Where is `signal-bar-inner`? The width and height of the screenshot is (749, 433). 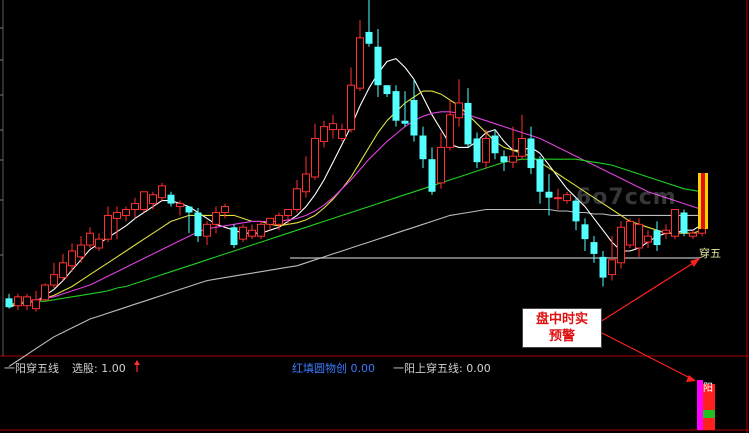
signal-bar-inner is located at coordinates (703, 201).